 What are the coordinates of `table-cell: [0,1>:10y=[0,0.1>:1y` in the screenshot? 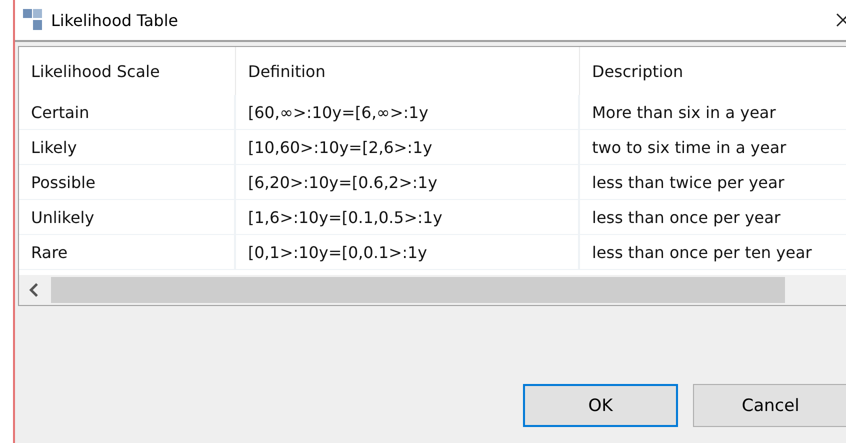 It's located at (408, 252).